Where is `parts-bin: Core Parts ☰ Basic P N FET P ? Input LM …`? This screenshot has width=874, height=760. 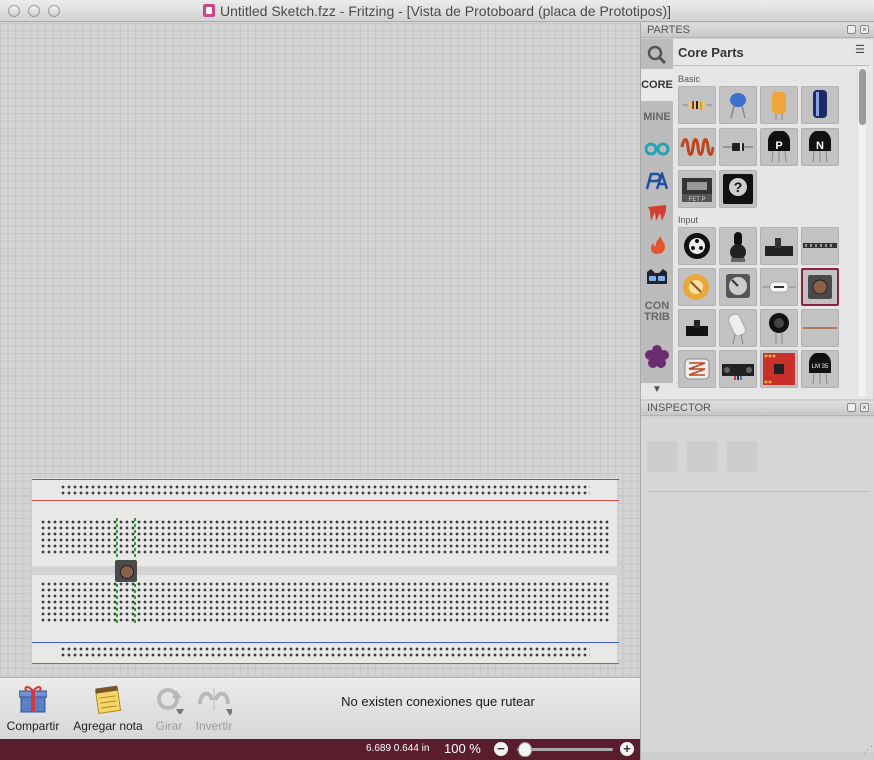
parts-bin: Core Parts ☰ Basic P N FET P ? Input LM … is located at coordinates (773, 219).